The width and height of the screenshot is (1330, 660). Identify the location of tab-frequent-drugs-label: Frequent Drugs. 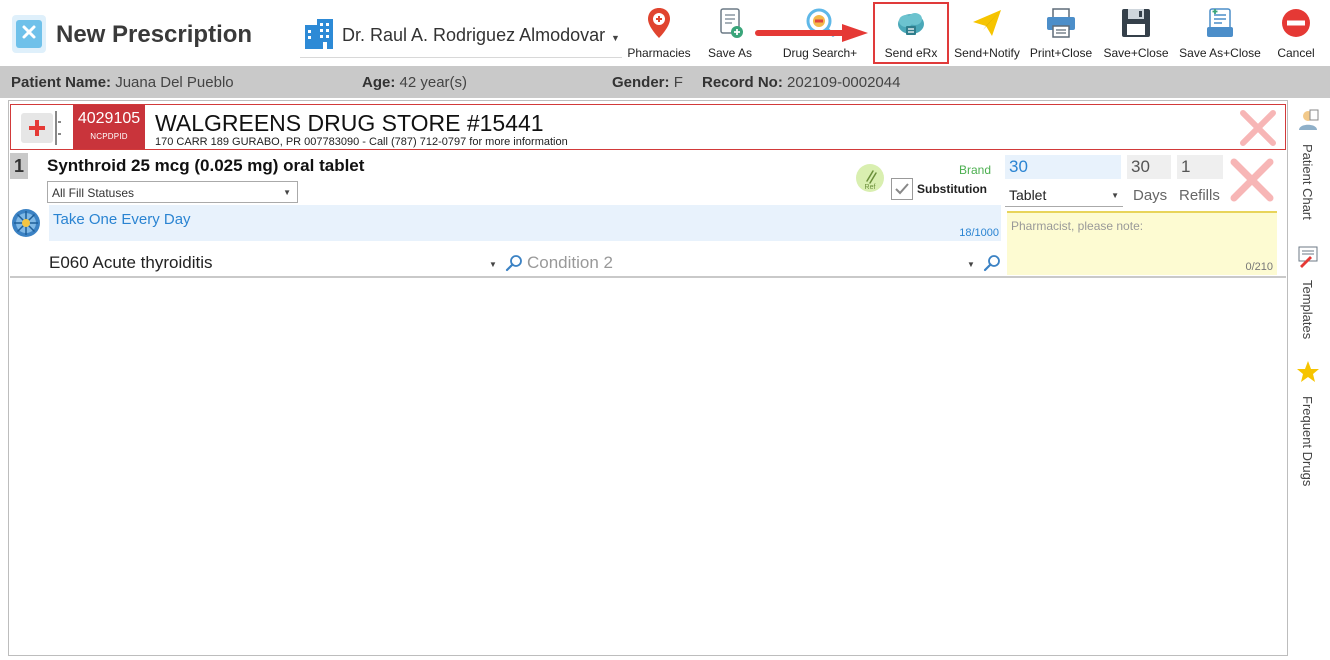
(1307, 441).